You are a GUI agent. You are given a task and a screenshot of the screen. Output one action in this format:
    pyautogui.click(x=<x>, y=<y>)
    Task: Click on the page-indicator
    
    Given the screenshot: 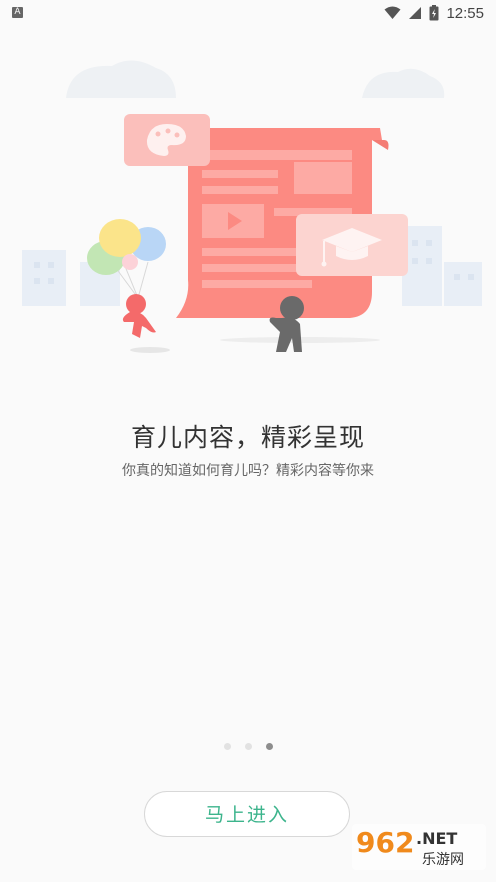 What is the action you would take?
    pyautogui.click(x=248, y=746)
    